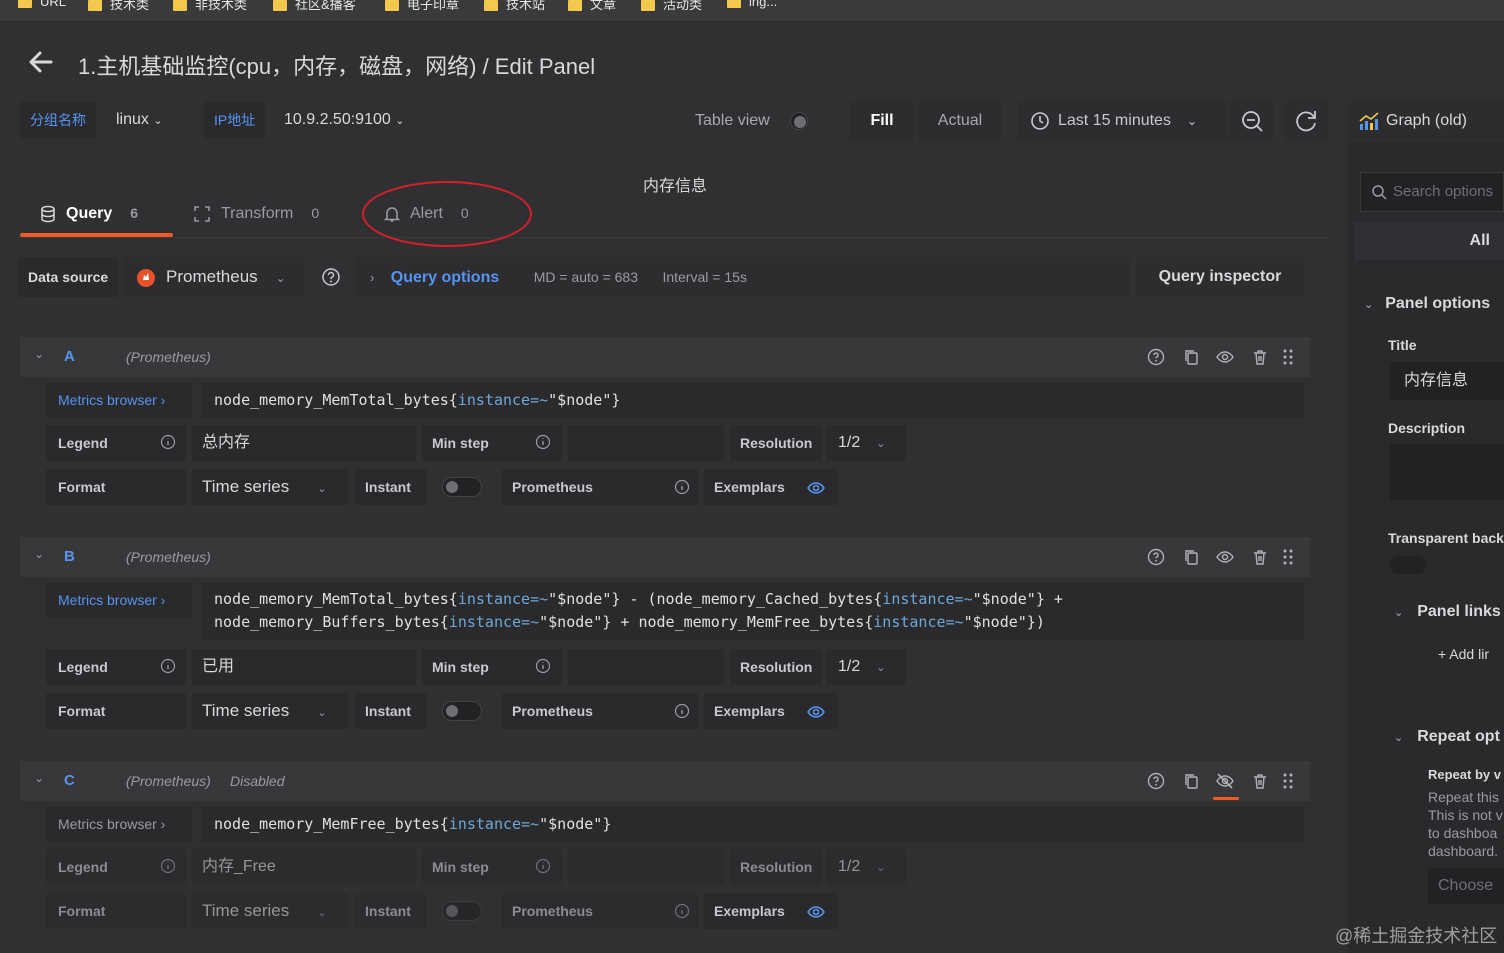  I want to click on legend-input: 内存_Free, so click(304, 867).